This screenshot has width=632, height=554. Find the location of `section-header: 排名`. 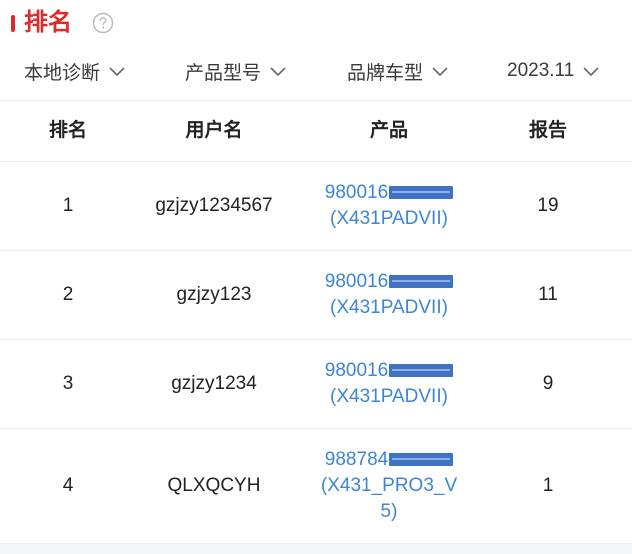

section-header: 排名 is located at coordinates (316, 23).